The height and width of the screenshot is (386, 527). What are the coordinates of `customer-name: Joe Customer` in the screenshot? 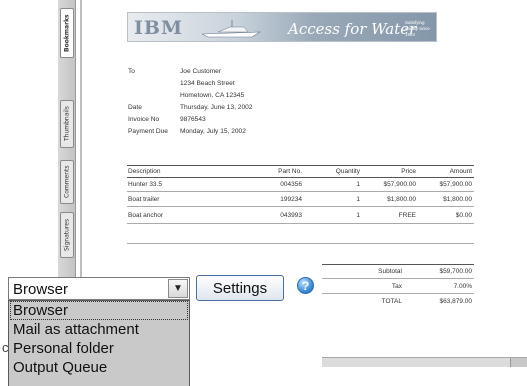 It's located at (201, 71).